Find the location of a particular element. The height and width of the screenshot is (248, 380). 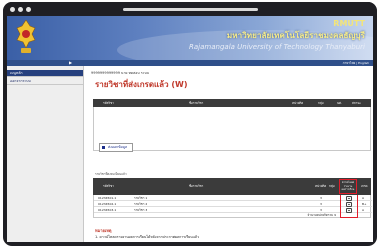

download-report-column-header: ดาวน์โหลด รายงาน ผลการเรียน is located at coordinates (348, 186).